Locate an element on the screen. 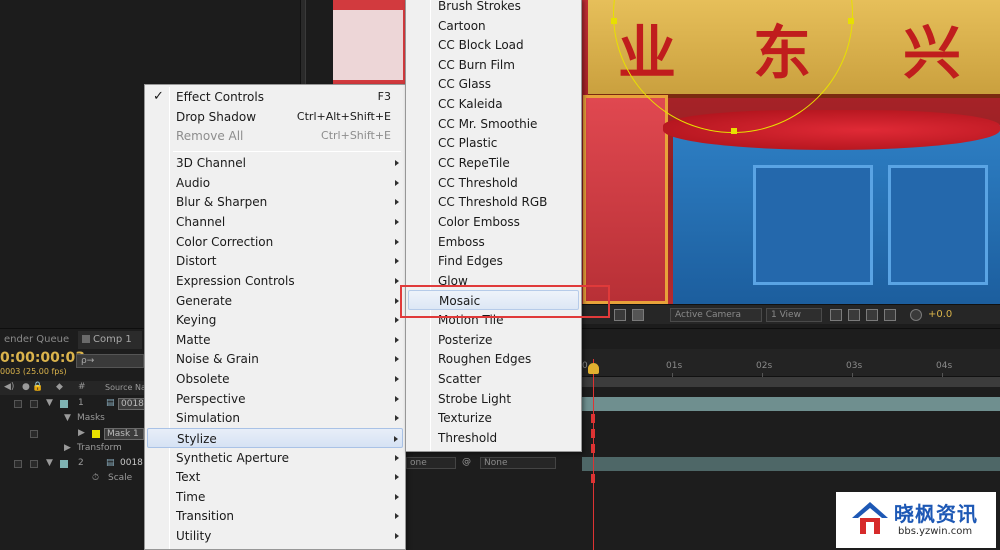  menu-item-stylize: Stylize is located at coordinates (275, 438).